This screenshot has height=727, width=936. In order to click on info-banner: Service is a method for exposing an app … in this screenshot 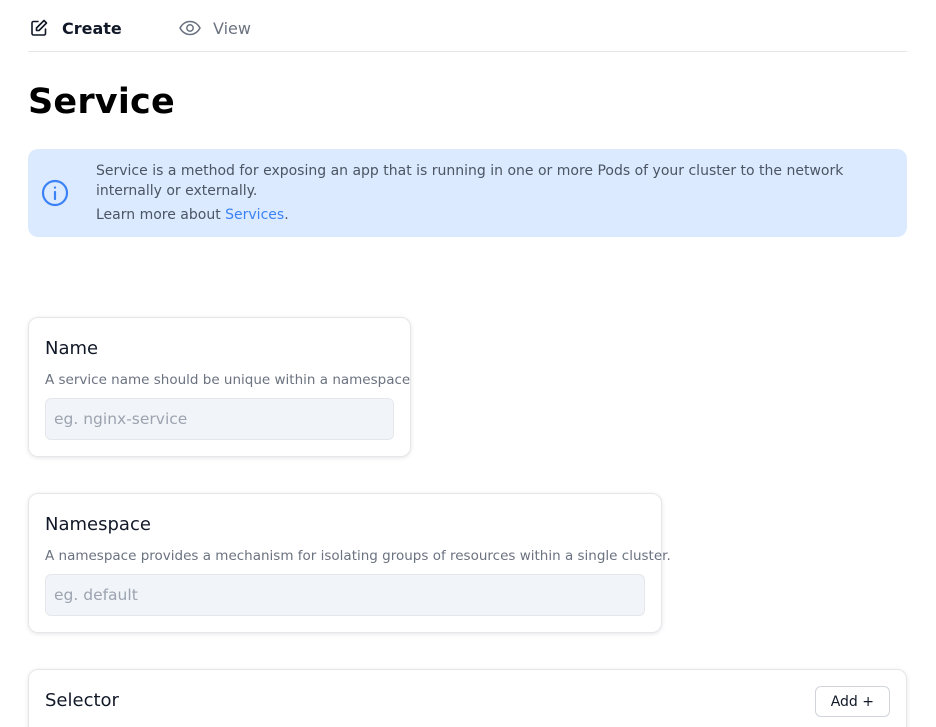, I will do `click(467, 193)`.